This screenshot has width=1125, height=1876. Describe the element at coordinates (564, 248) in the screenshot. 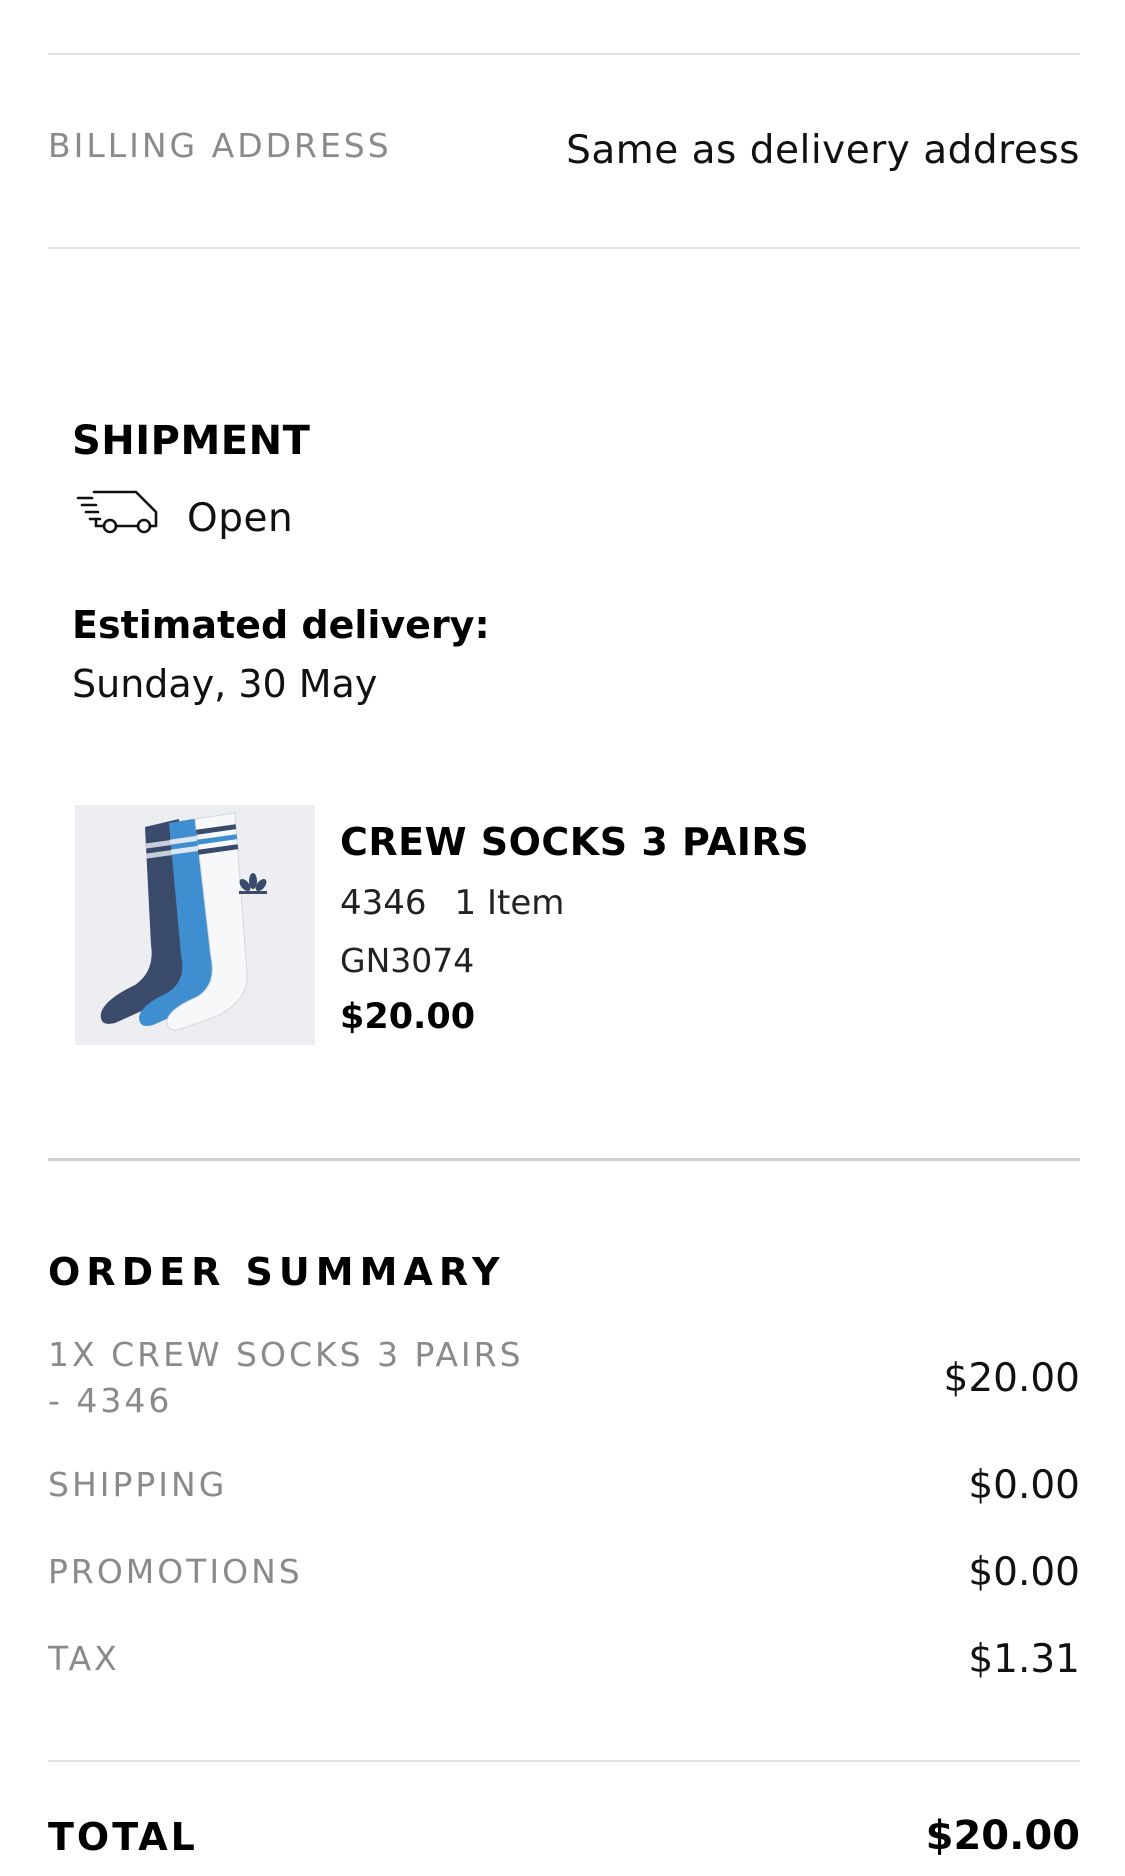

I see `billing-divider` at that location.